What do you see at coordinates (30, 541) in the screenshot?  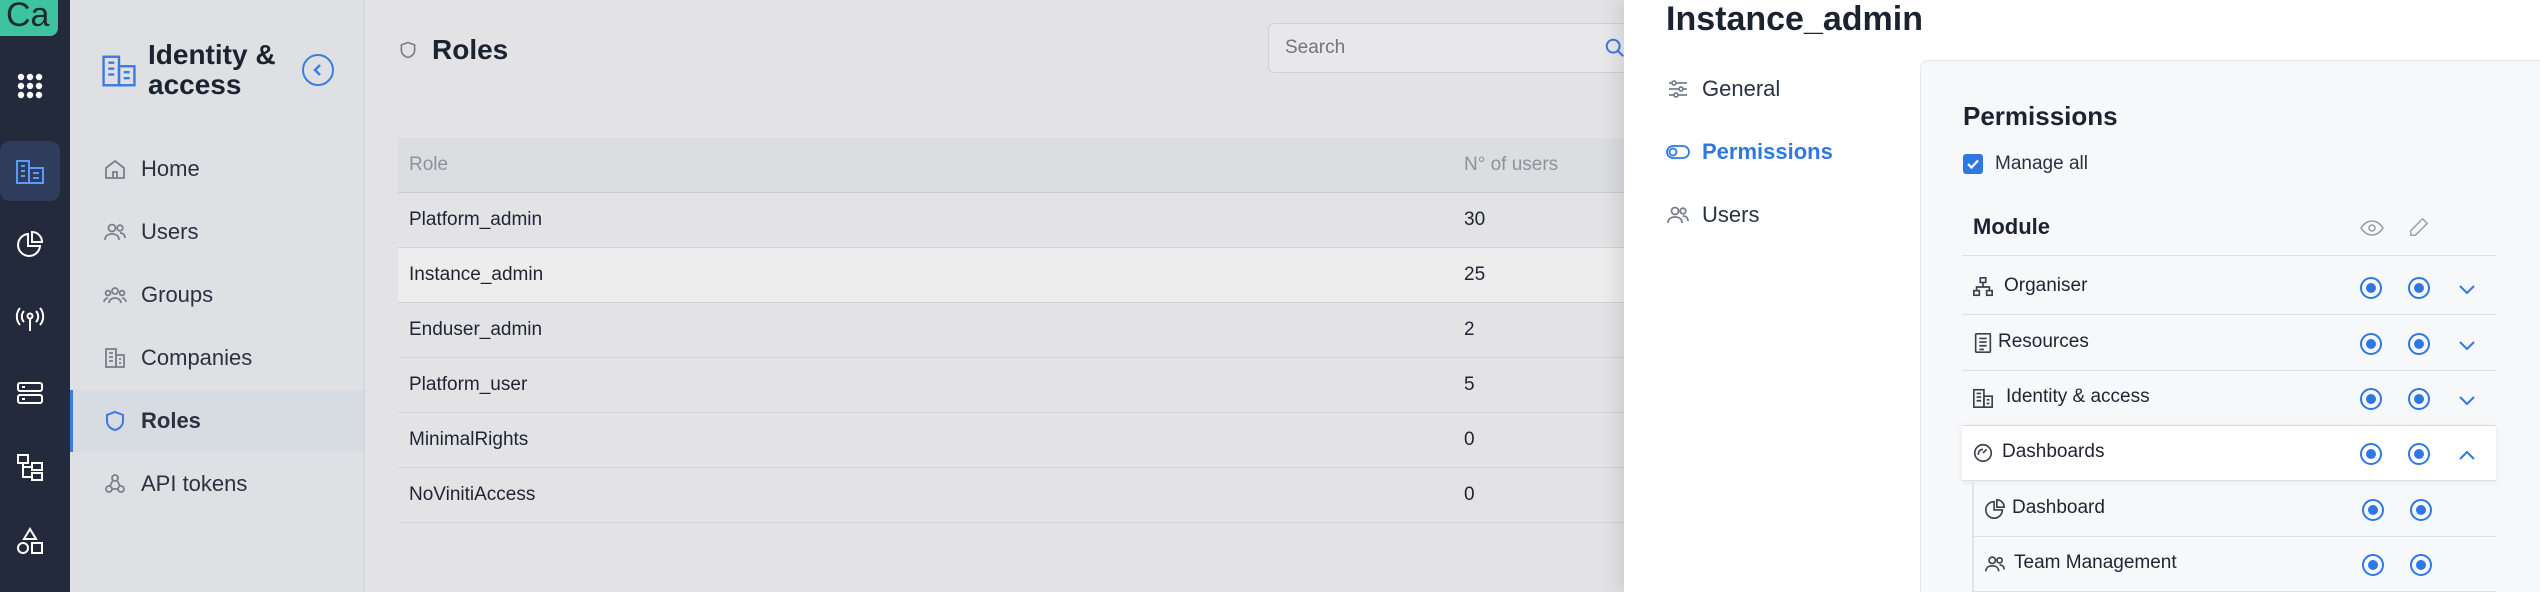 I see `shapes-icon` at bounding box center [30, 541].